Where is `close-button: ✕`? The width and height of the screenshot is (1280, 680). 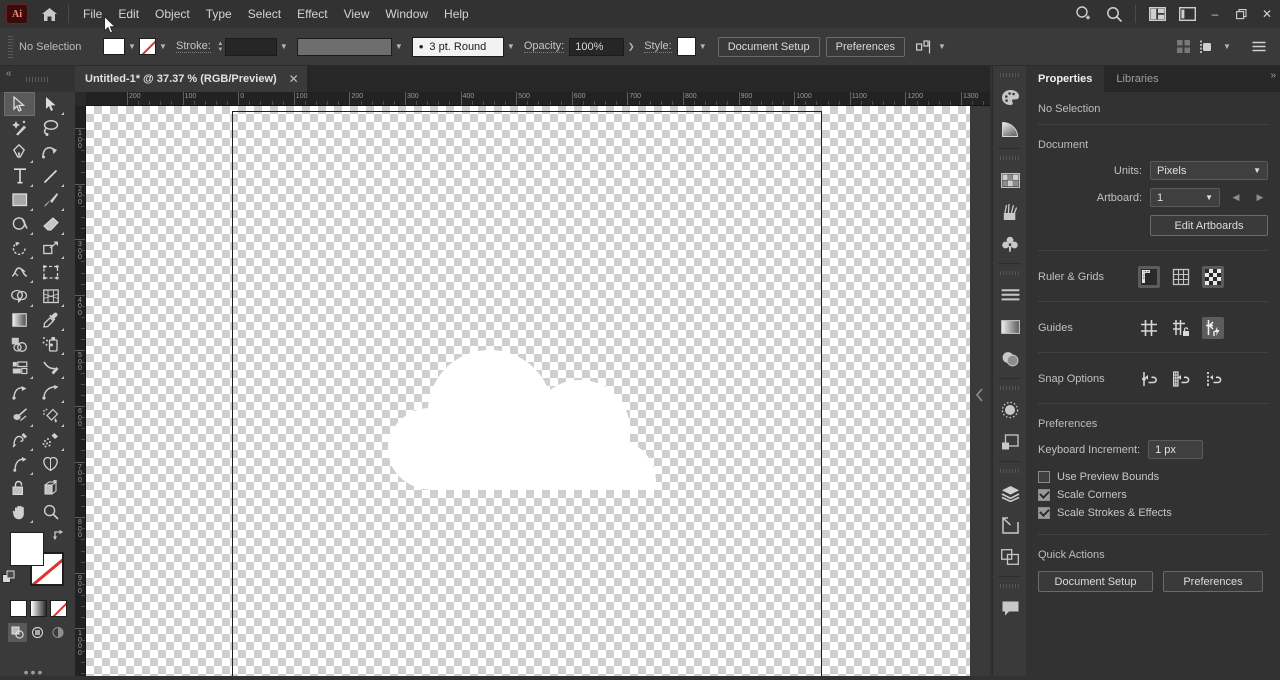
close-button: ✕ is located at coordinates (1267, 14).